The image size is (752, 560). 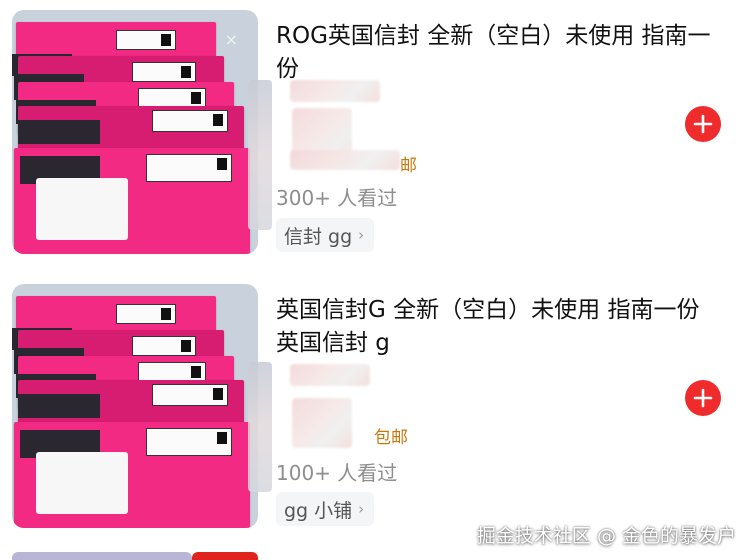 I want to click on shop-link: gg 小铺 ›, so click(x=325, y=509).